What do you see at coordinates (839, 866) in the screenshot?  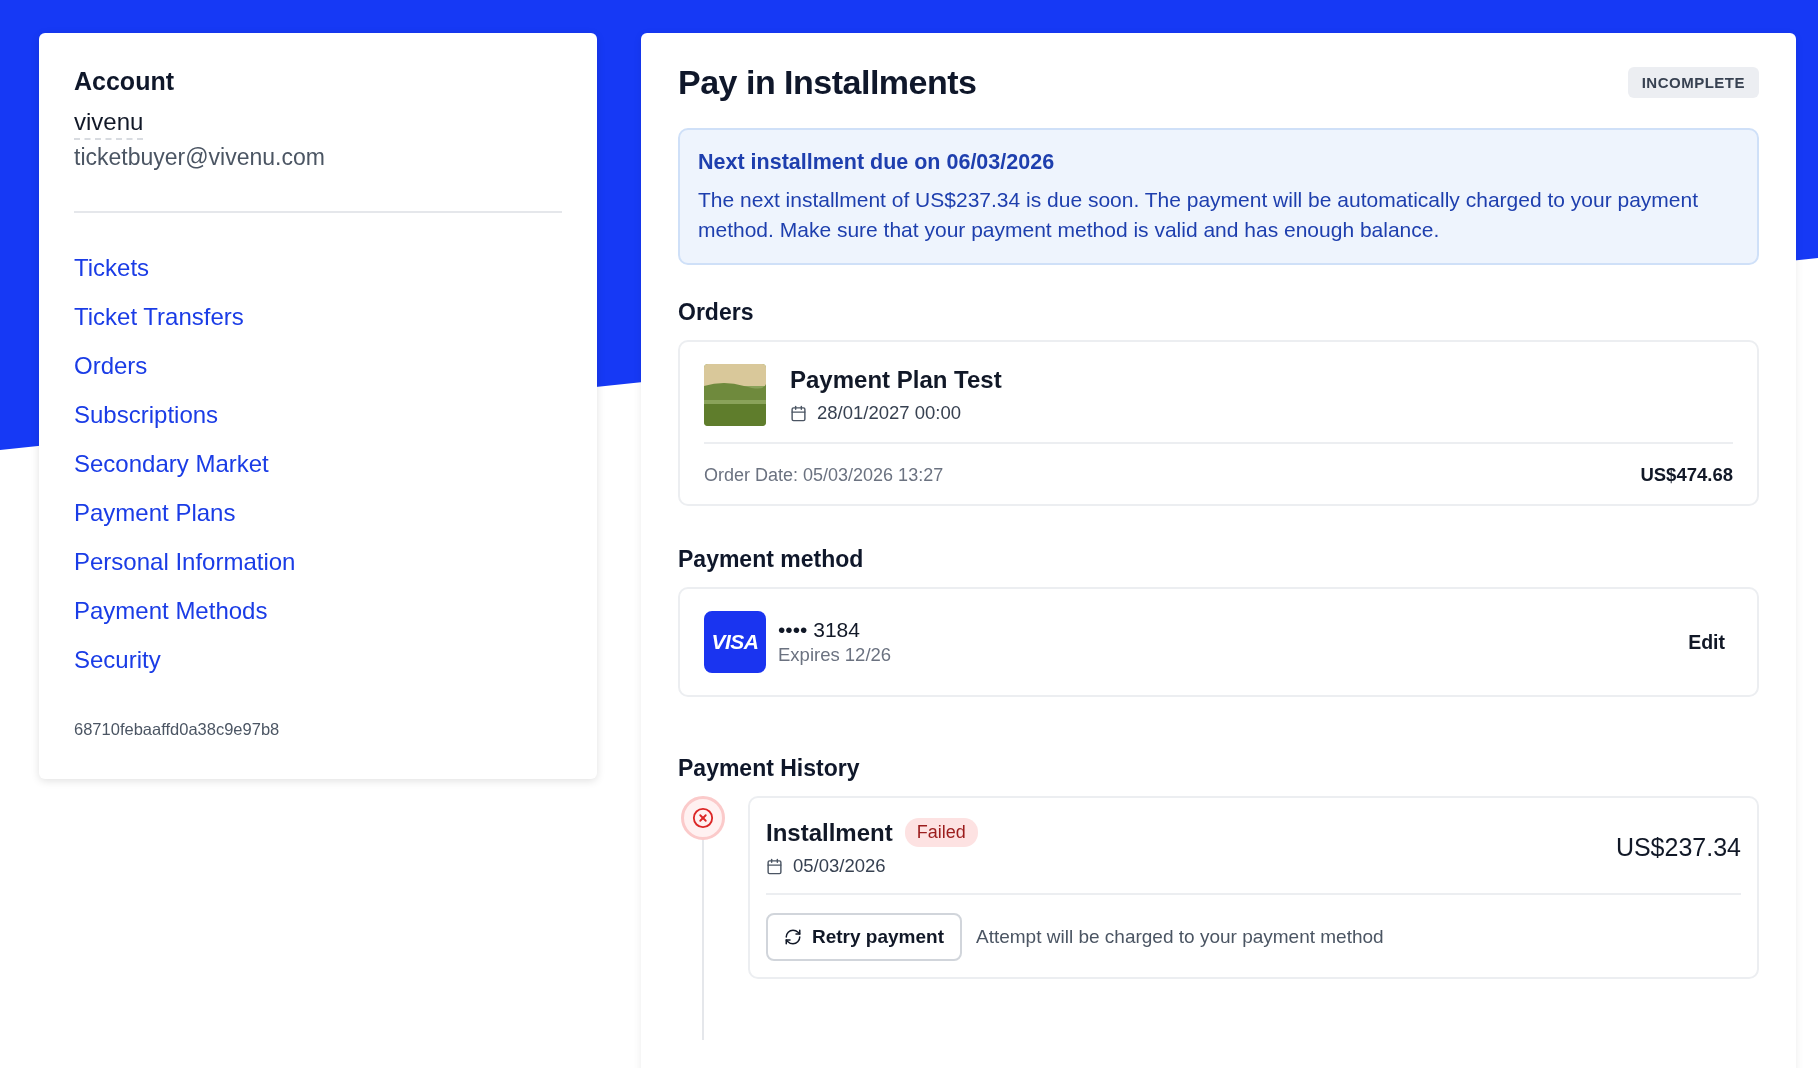 I see `installment-date: 05/03/2026` at bounding box center [839, 866].